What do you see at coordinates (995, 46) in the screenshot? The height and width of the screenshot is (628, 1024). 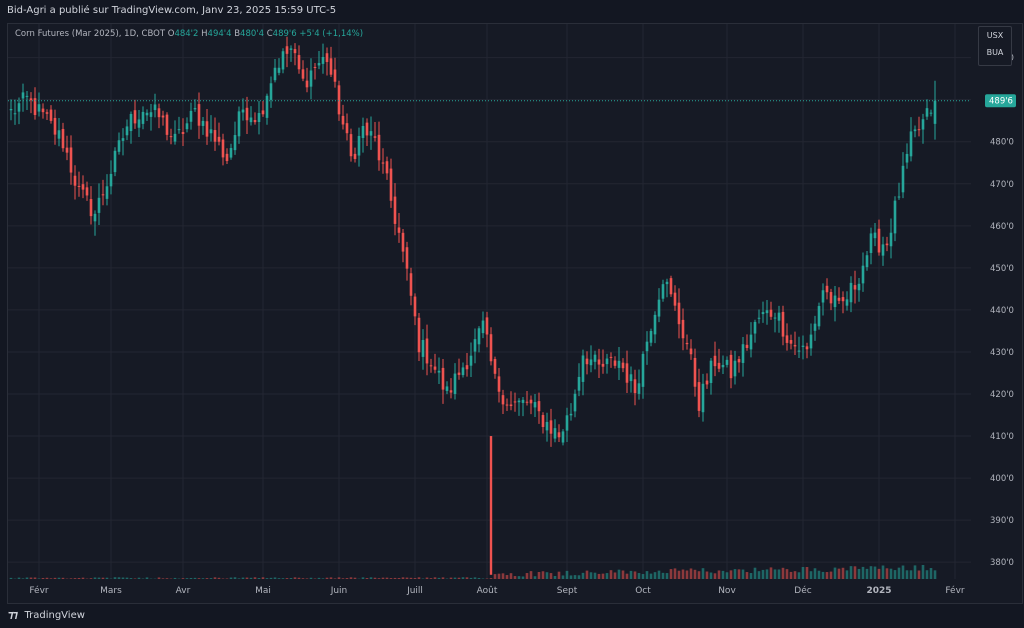 I see `currency-unit-box: USX BUA` at bounding box center [995, 46].